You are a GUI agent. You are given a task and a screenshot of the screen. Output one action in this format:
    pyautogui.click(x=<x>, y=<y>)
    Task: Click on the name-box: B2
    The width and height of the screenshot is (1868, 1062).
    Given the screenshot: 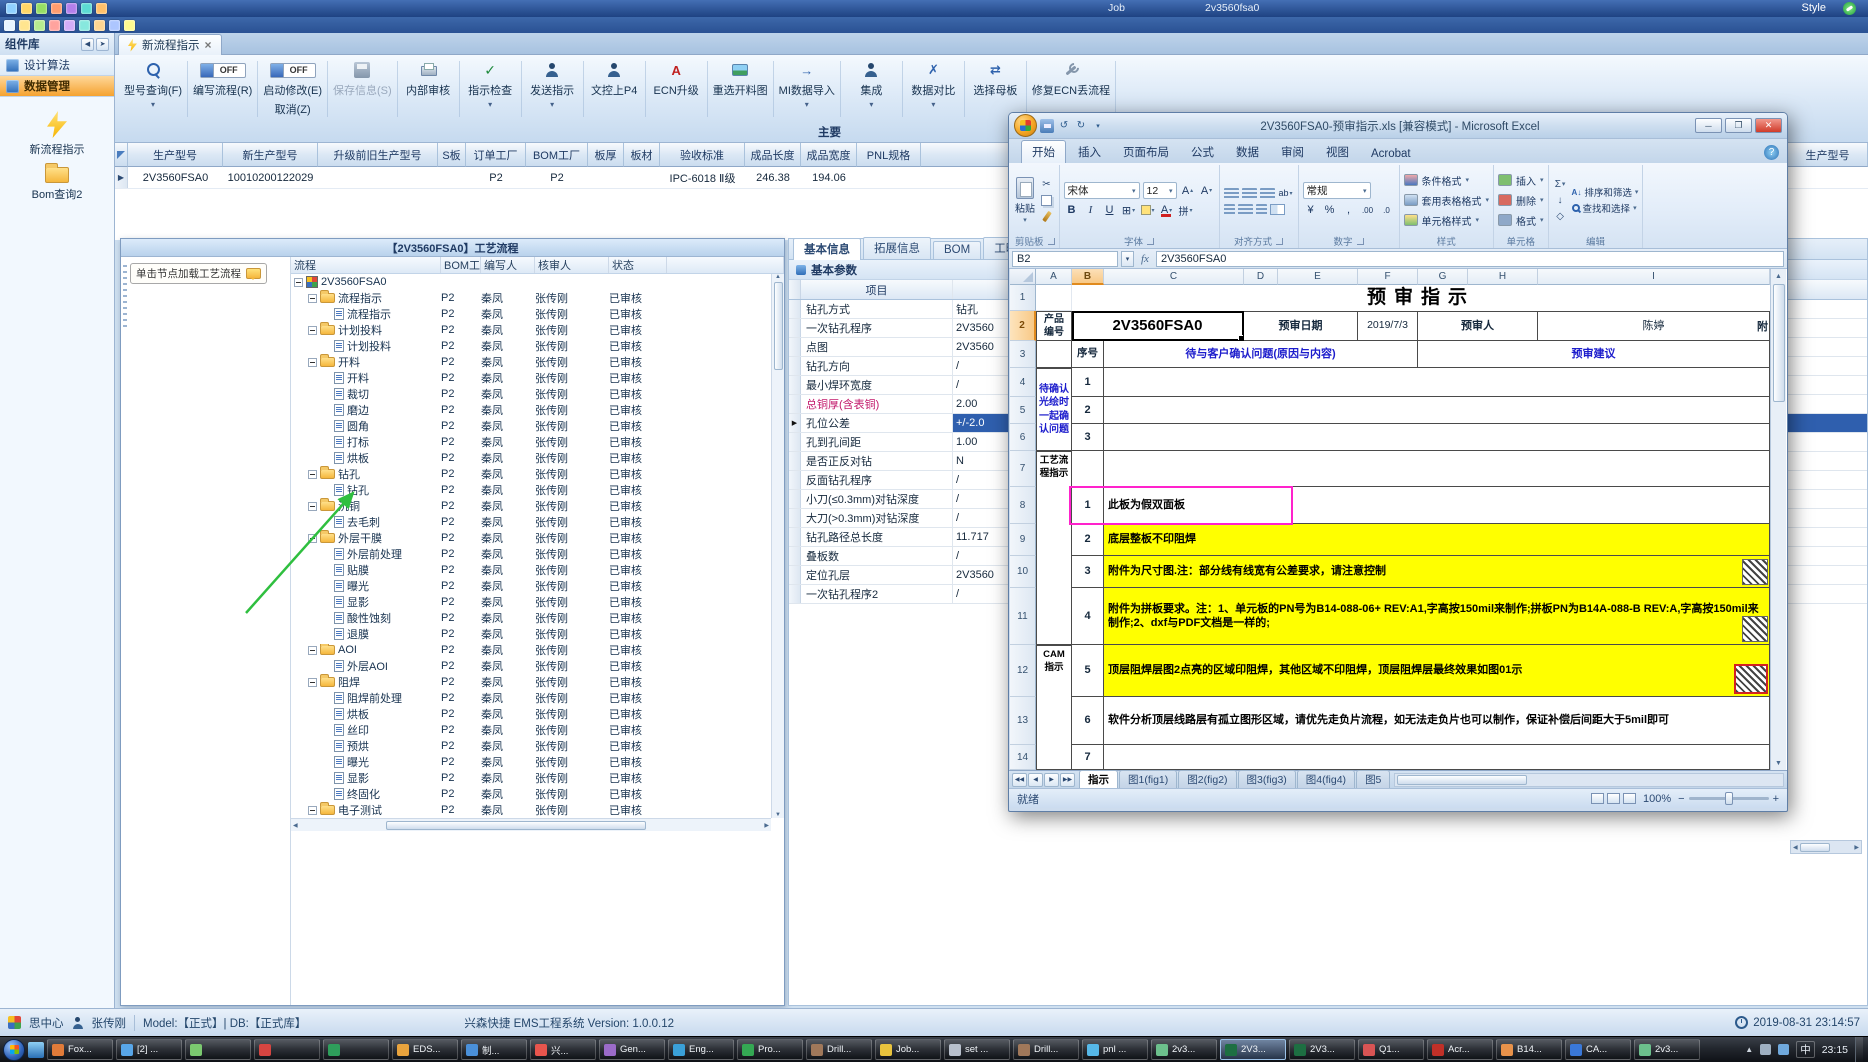 What is the action you would take?
    pyautogui.click(x=1065, y=258)
    